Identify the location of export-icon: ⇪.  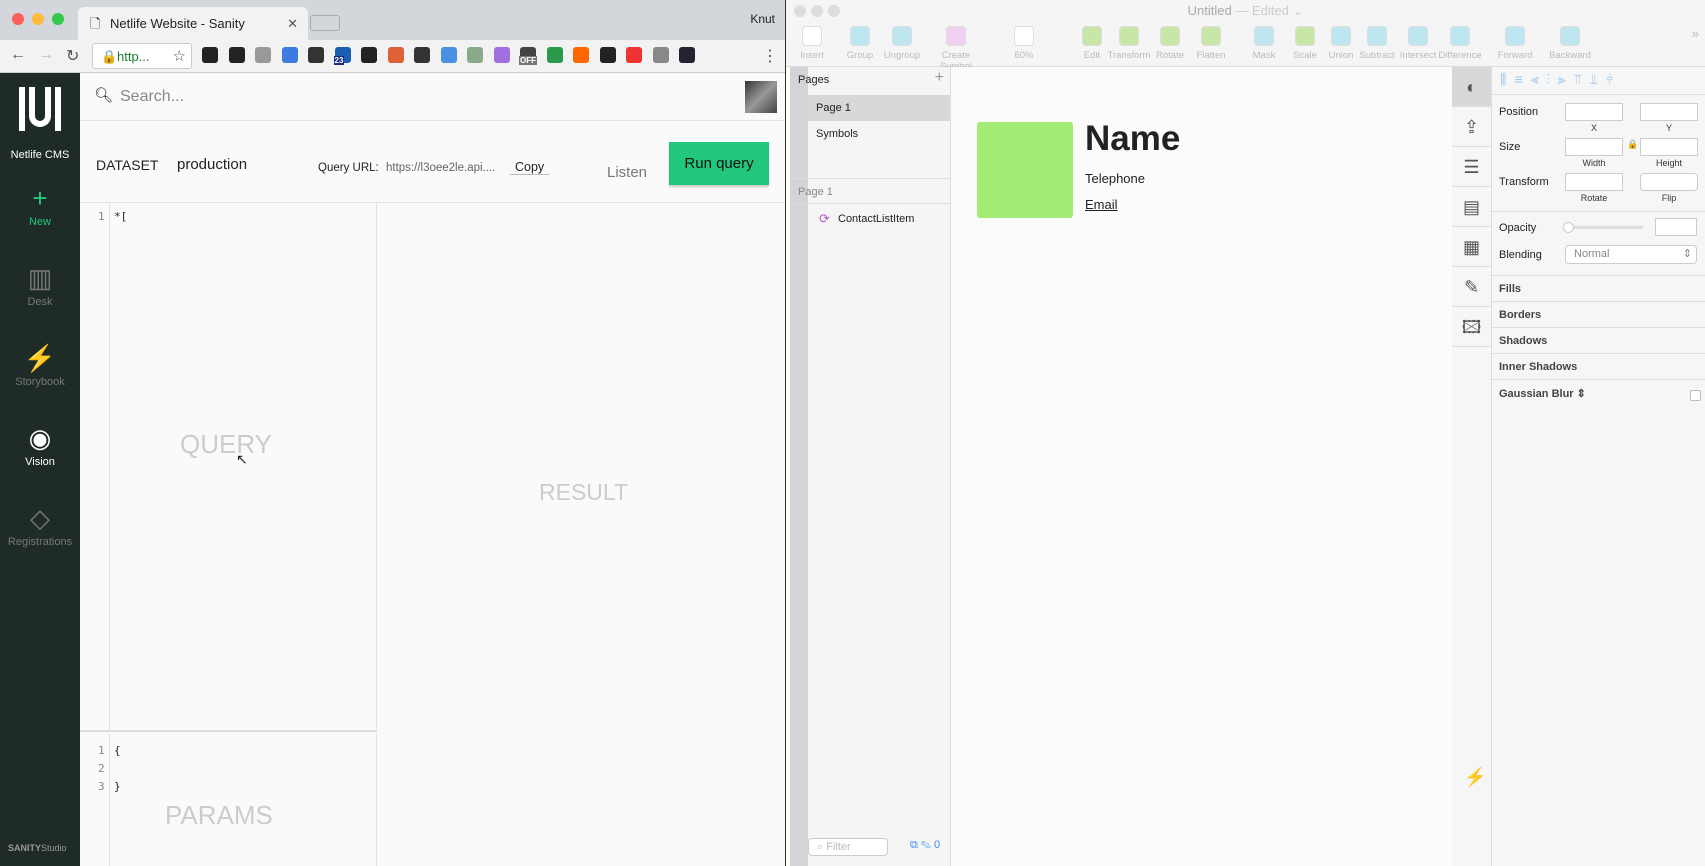
(1471, 127).